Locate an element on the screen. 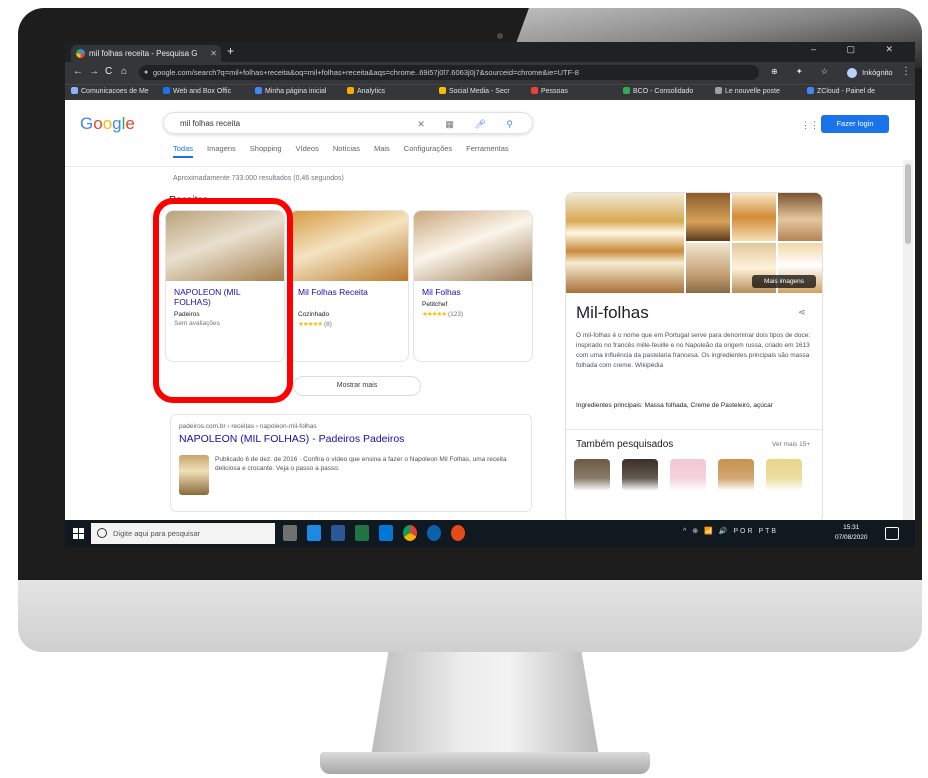  tab-imagens: Imagens is located at coordinates (221, 148).